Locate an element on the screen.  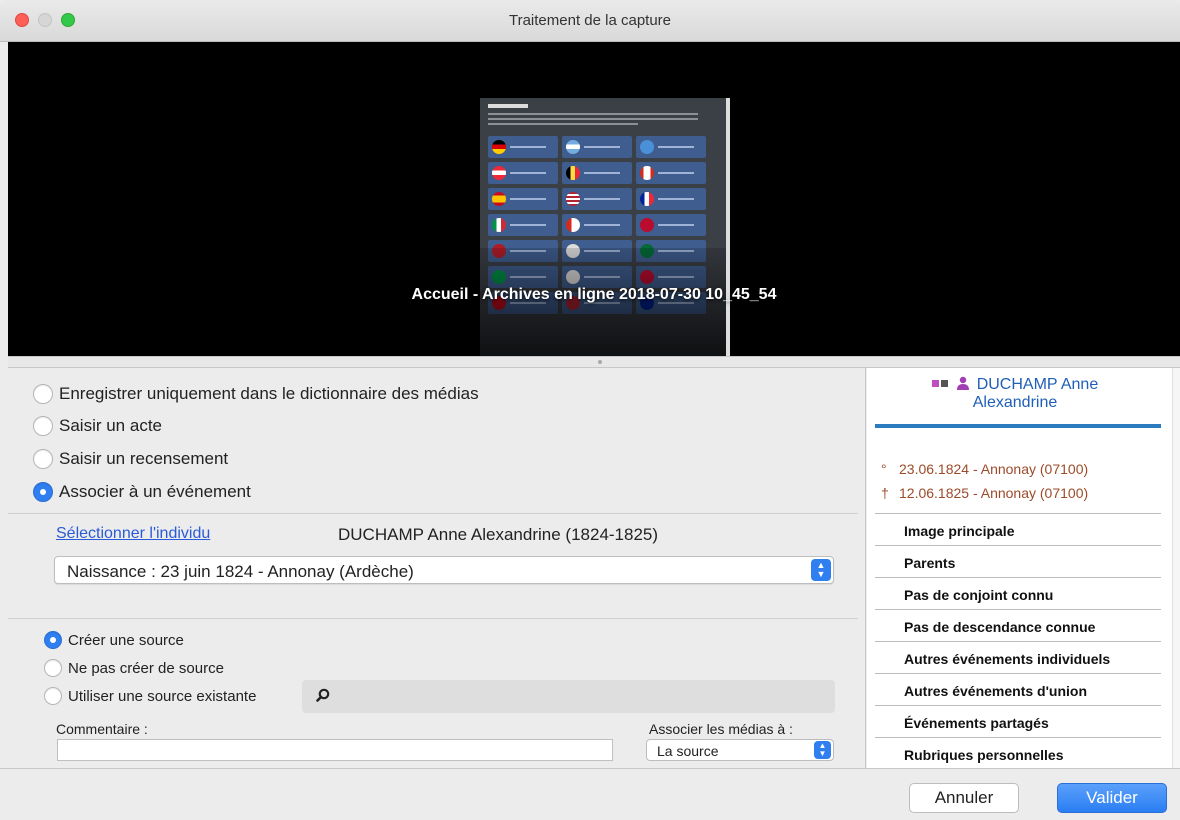
splitter-handle-icon is located at coordinates (600, 362).